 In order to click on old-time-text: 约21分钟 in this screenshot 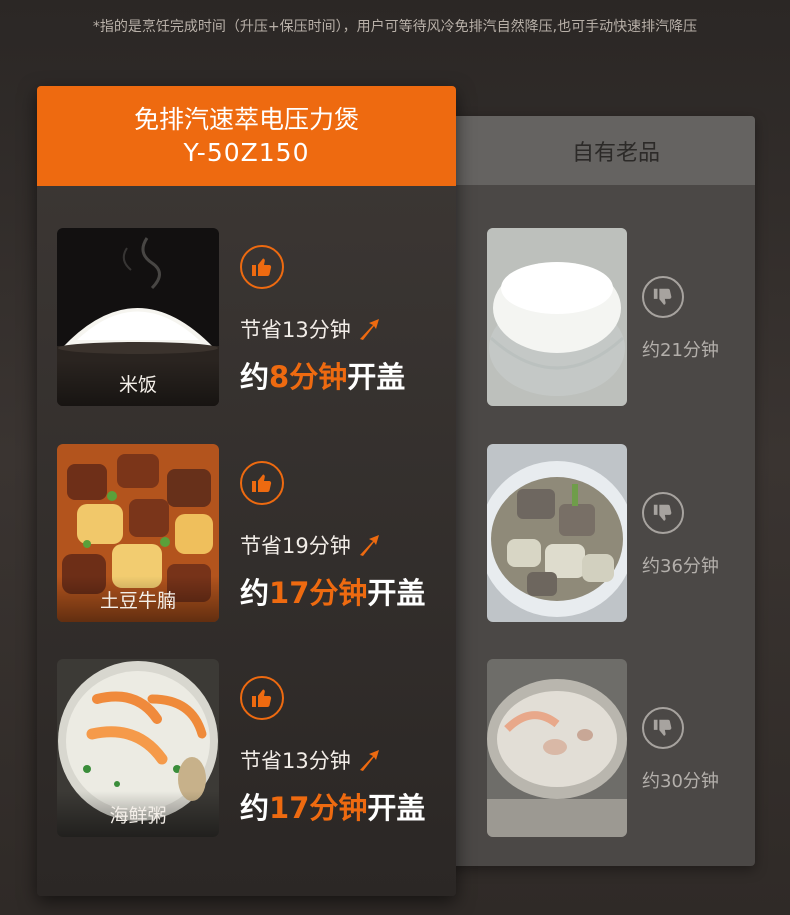, I will do `click(680, 350)`.